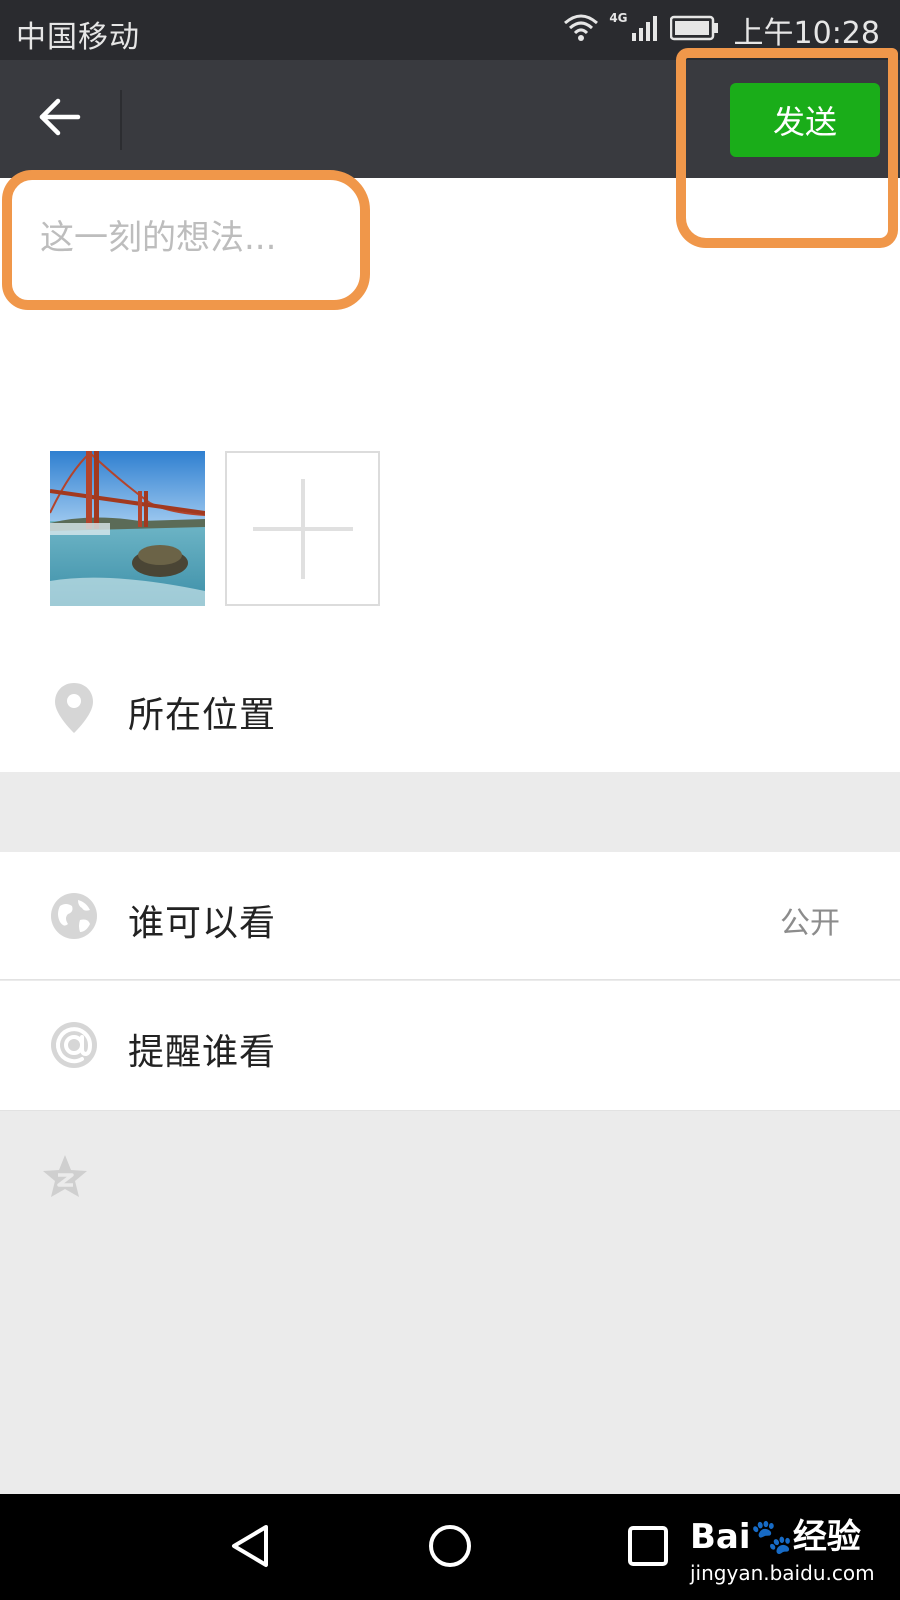  I want to click on arrow-left-icon, so click(60, 119).